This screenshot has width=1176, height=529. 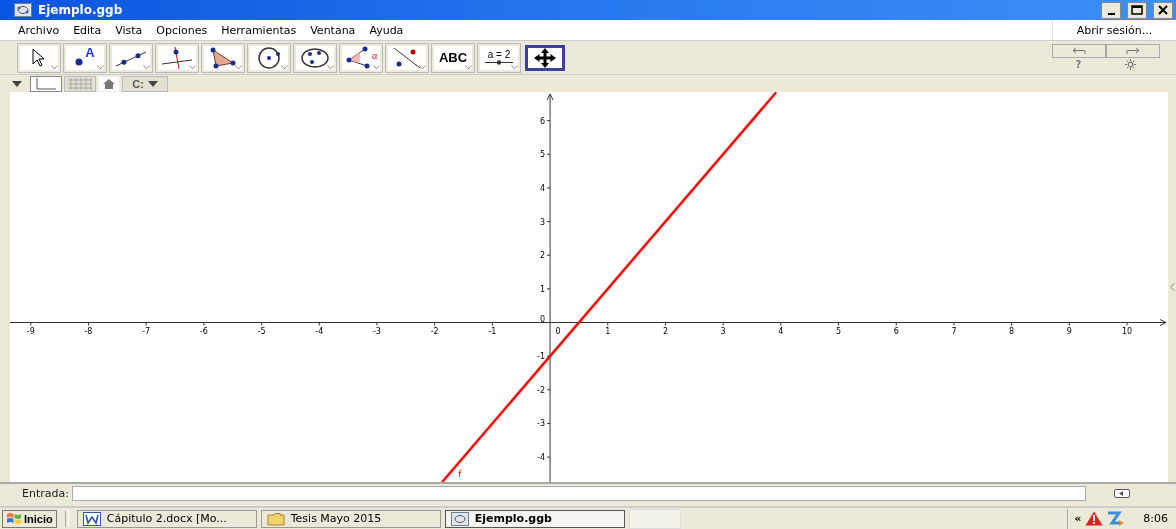 I want to click on tool-button: A, so click(x=85, y=57).